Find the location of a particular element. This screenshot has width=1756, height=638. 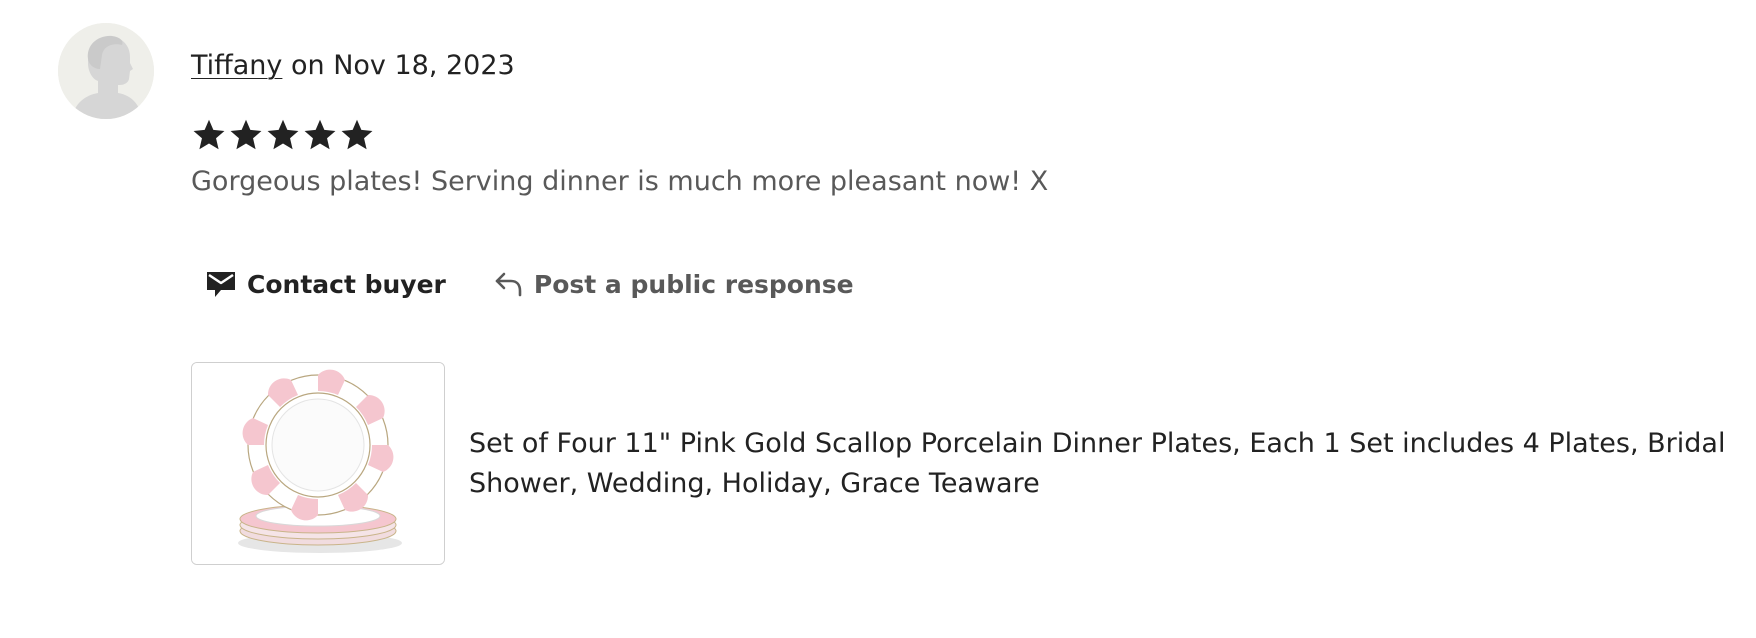

post-public-response-button: Post a public response is located at coordinates (674, 284).